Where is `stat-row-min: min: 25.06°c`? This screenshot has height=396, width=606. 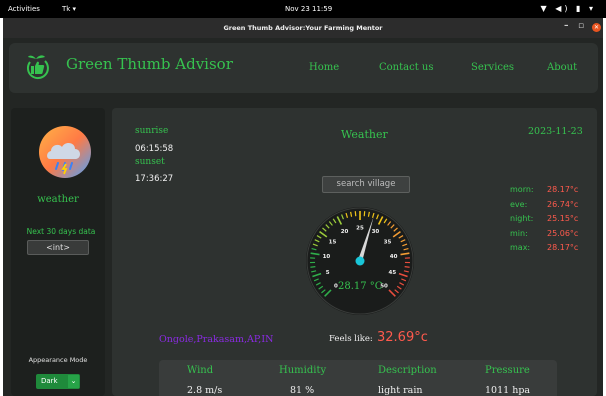
stat-row-min: min: 25.06°c is located at coordinates (550, 236).